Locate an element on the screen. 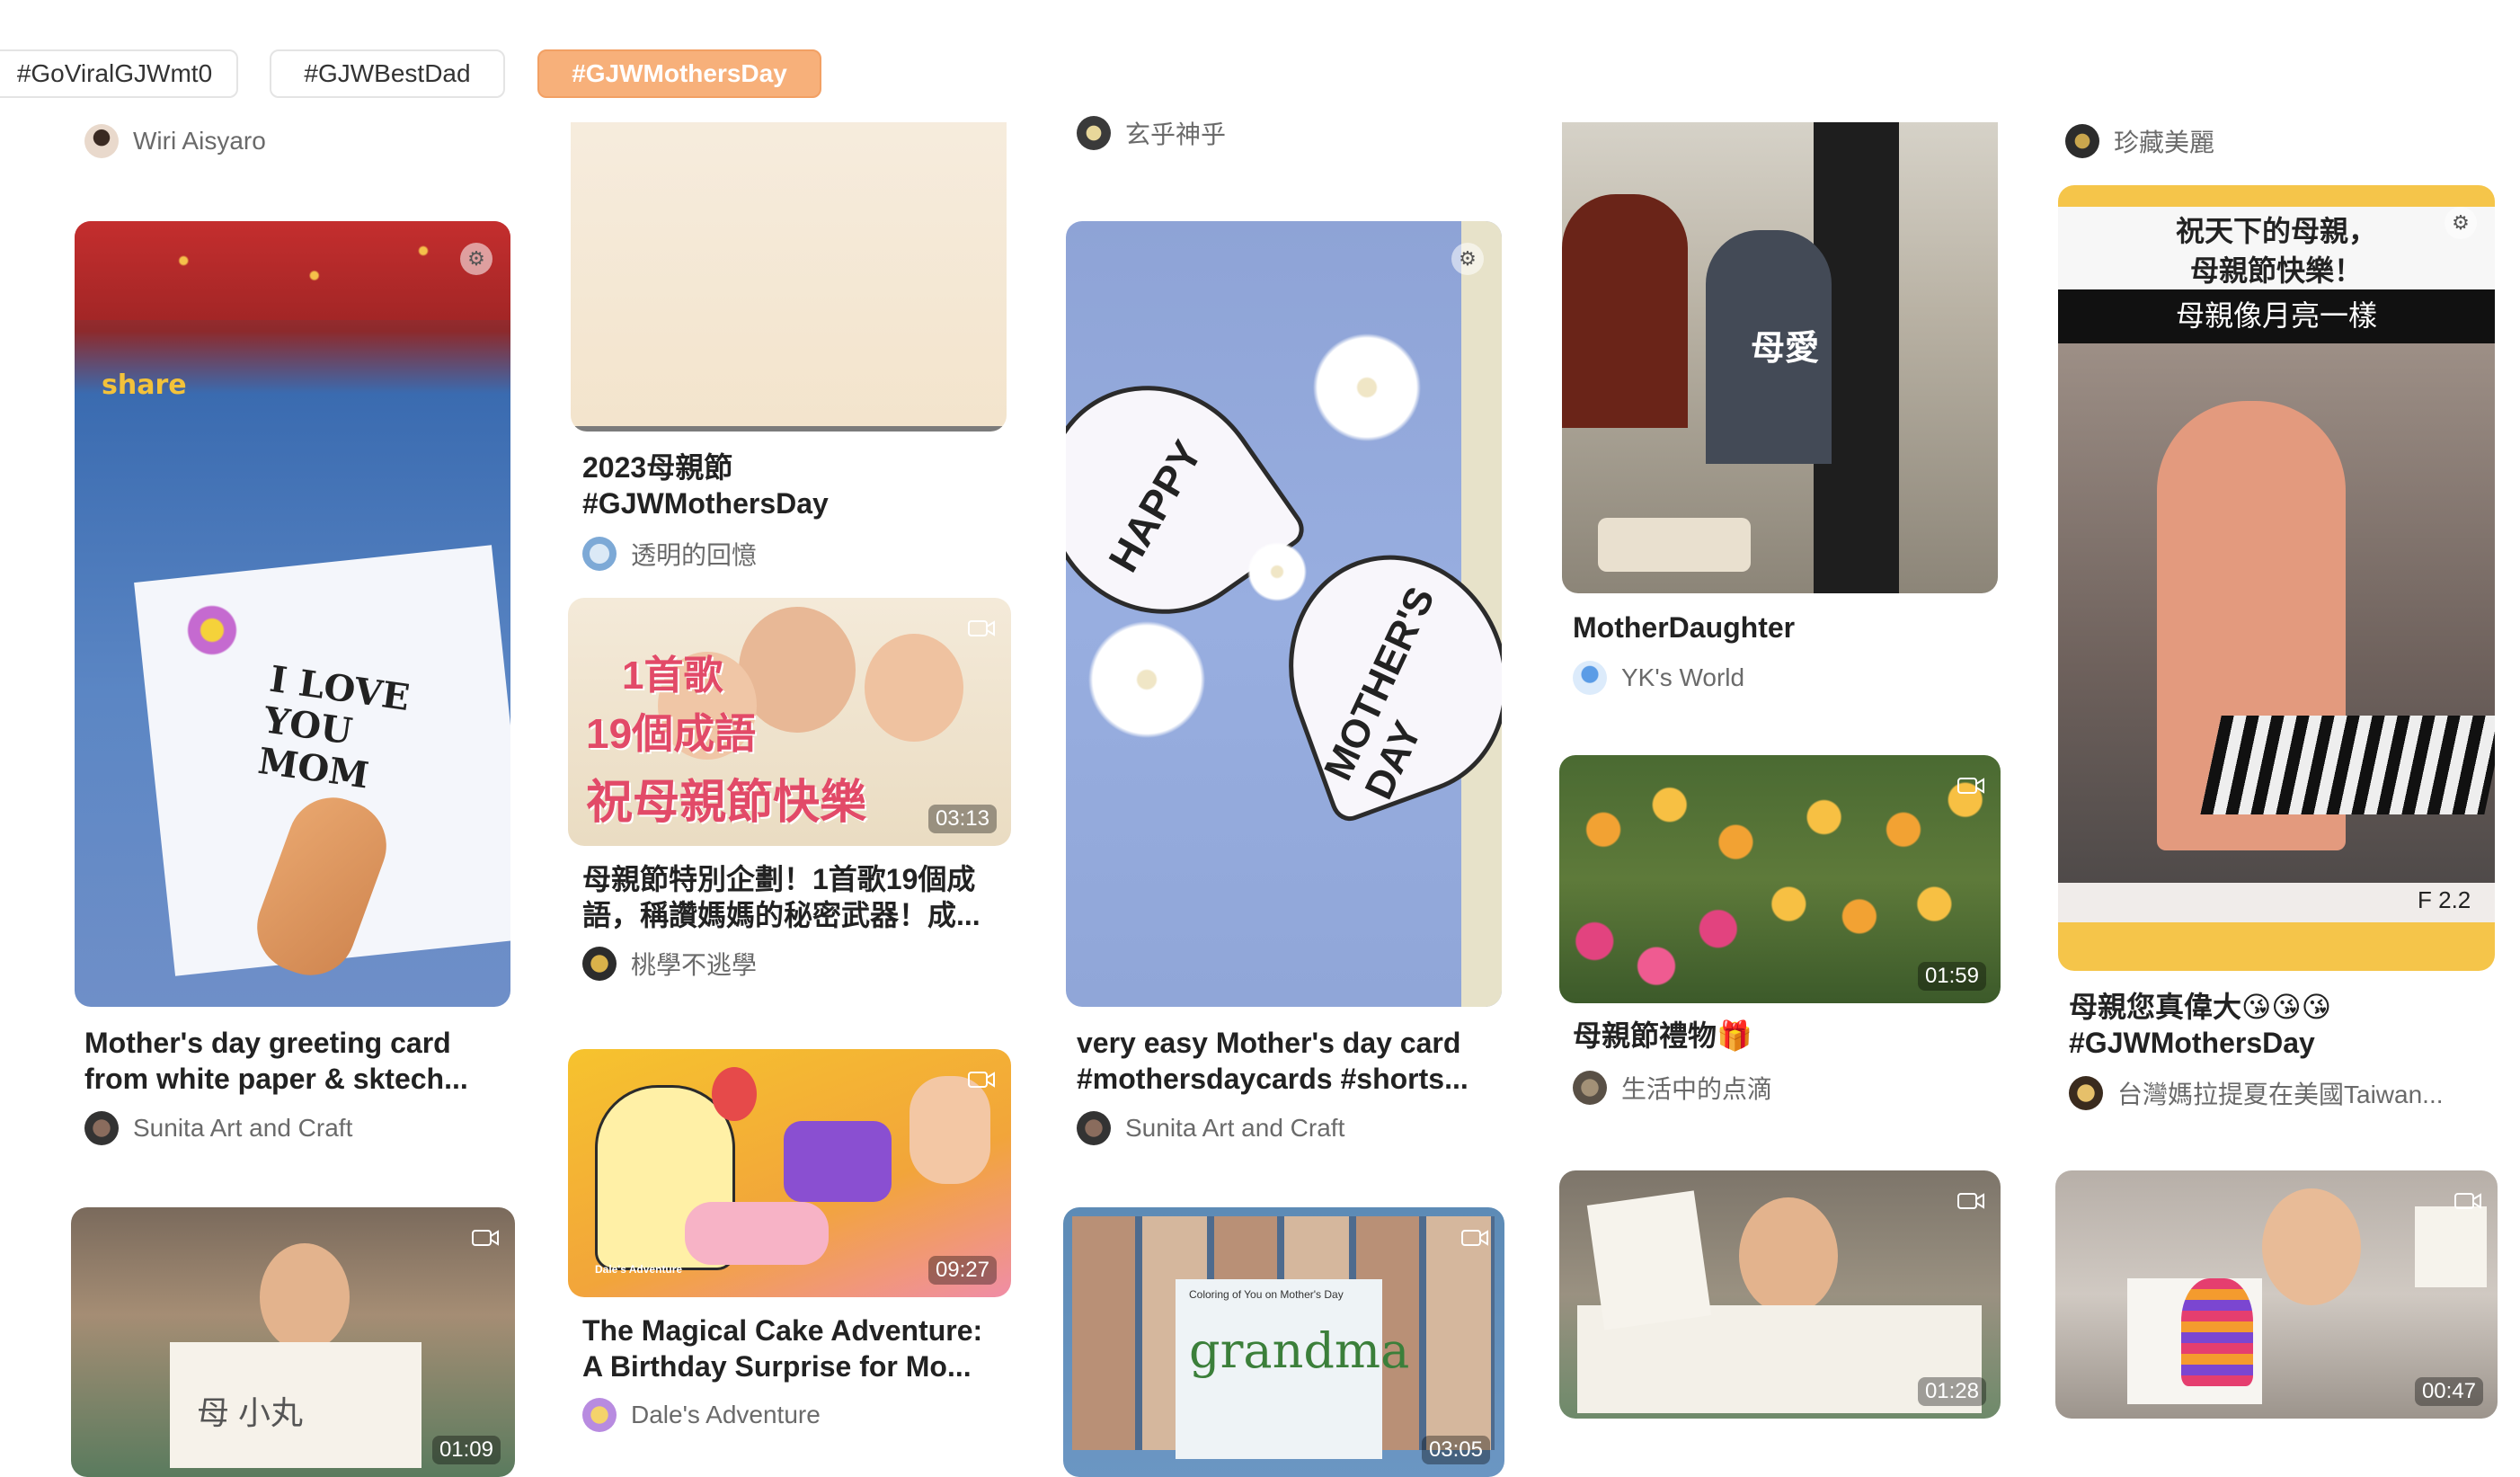  duration-badge: 03:13 is located at coordinates (962, 819).